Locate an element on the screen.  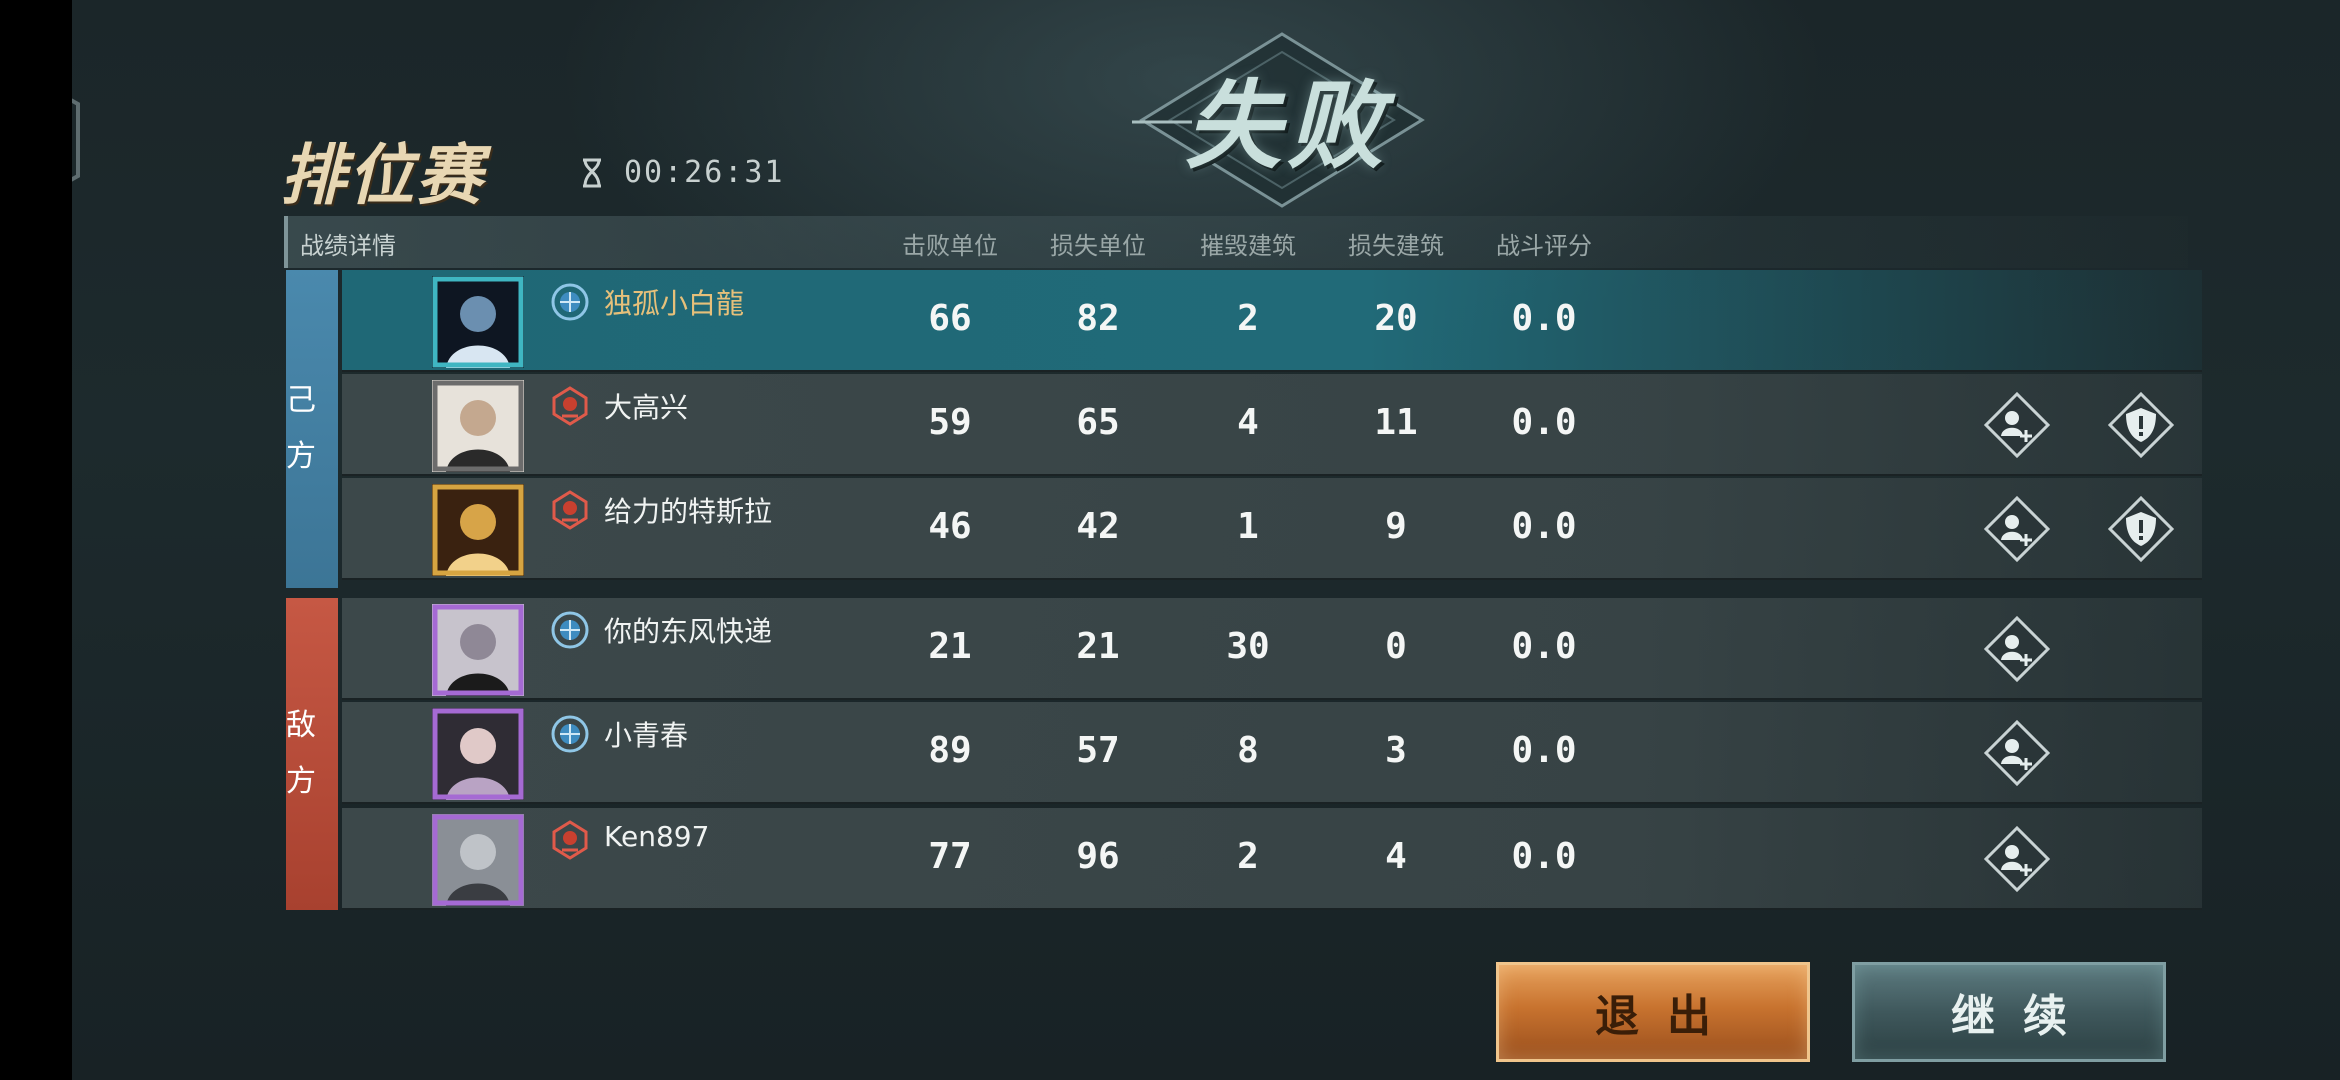
stat-kills: 59 is located at coordinates (950, 422).